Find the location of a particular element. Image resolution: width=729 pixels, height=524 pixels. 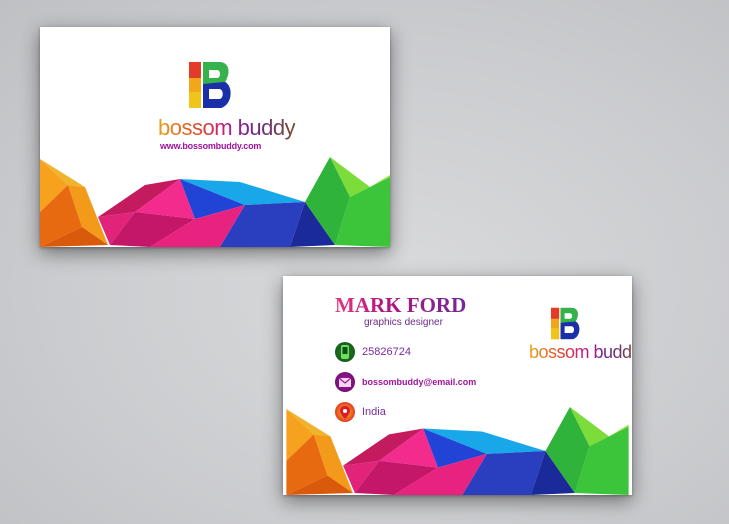

phone-number: 25826724 is located at coordinates (386, 352).